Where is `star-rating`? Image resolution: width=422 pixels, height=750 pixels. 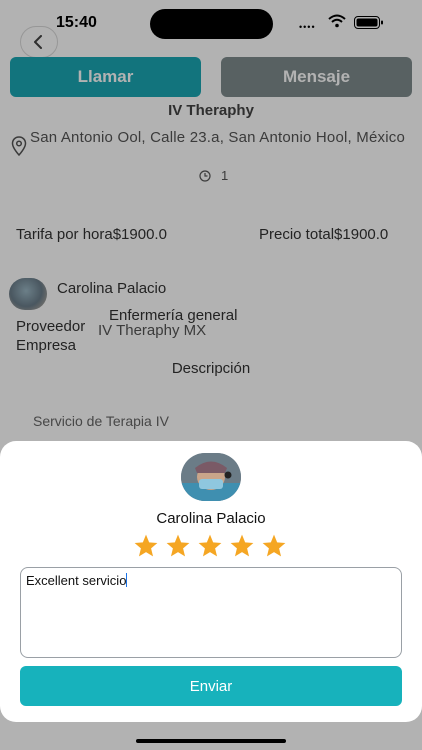 star-rating is located at coordinates (210, 546).